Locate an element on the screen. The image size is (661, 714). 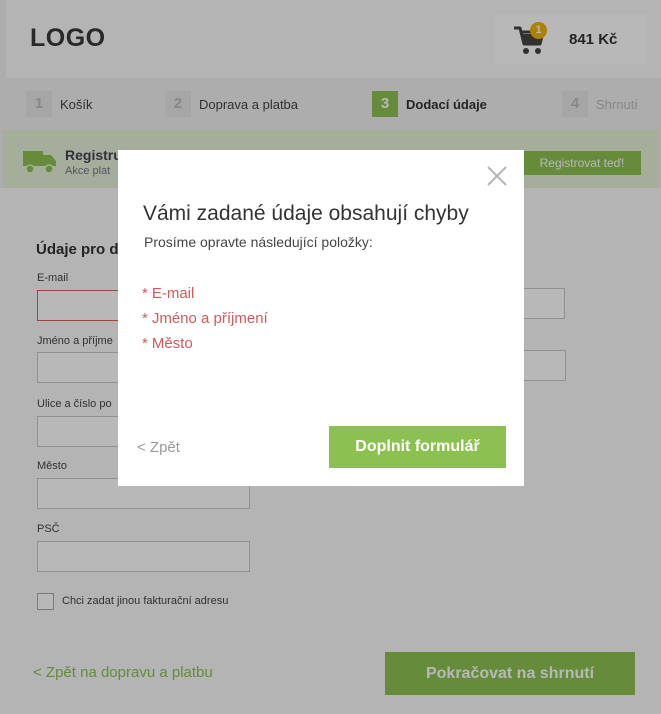
error-list: * E-mail * Jméno a příjmení * Město is located at coordinates (205, 318).